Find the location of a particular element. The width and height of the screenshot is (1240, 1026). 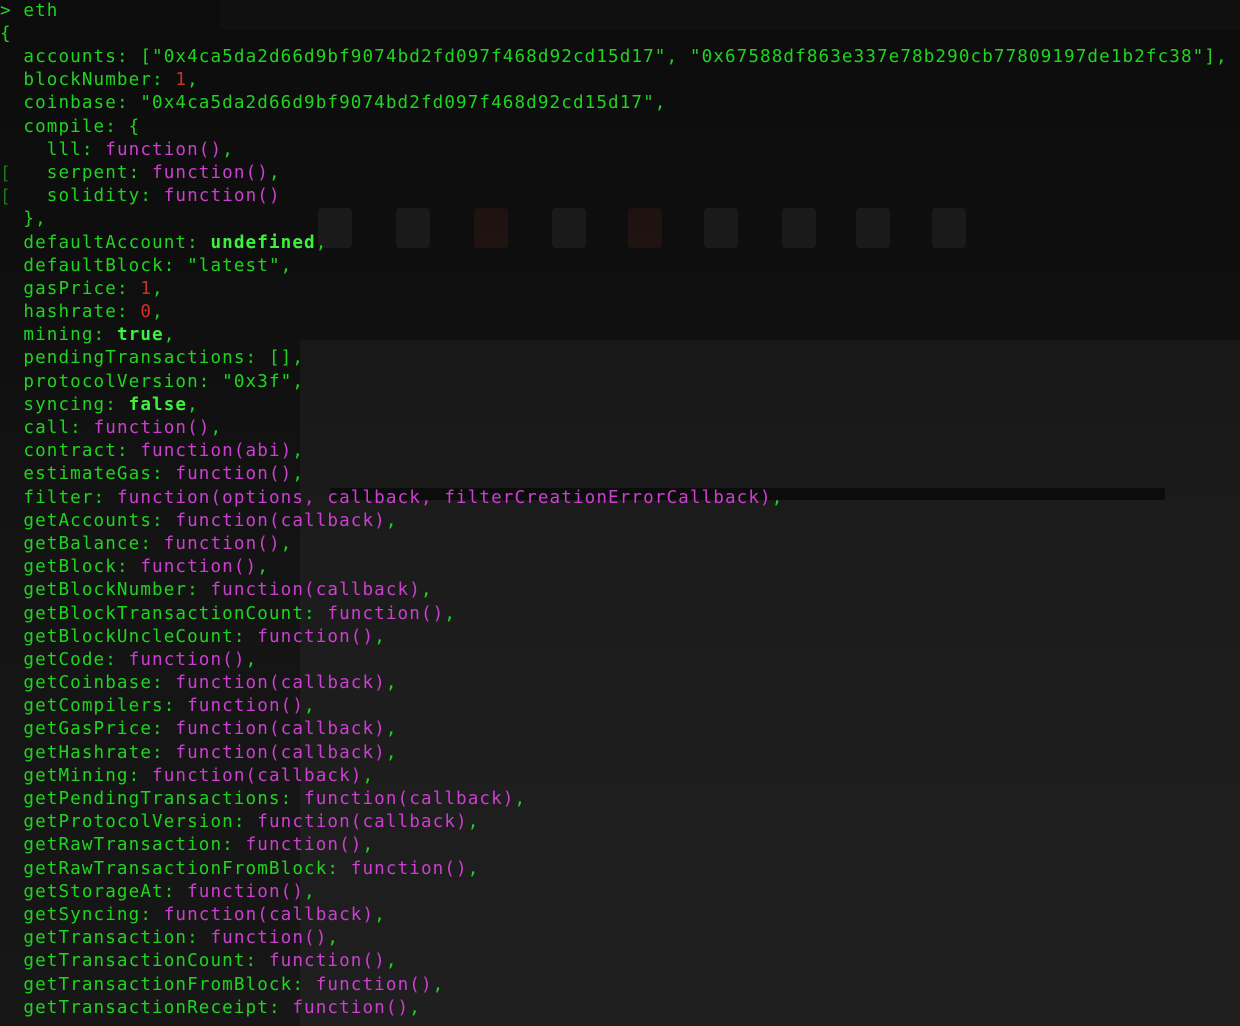

property-line: getCode: function(), is located at coordinates (614, 660).